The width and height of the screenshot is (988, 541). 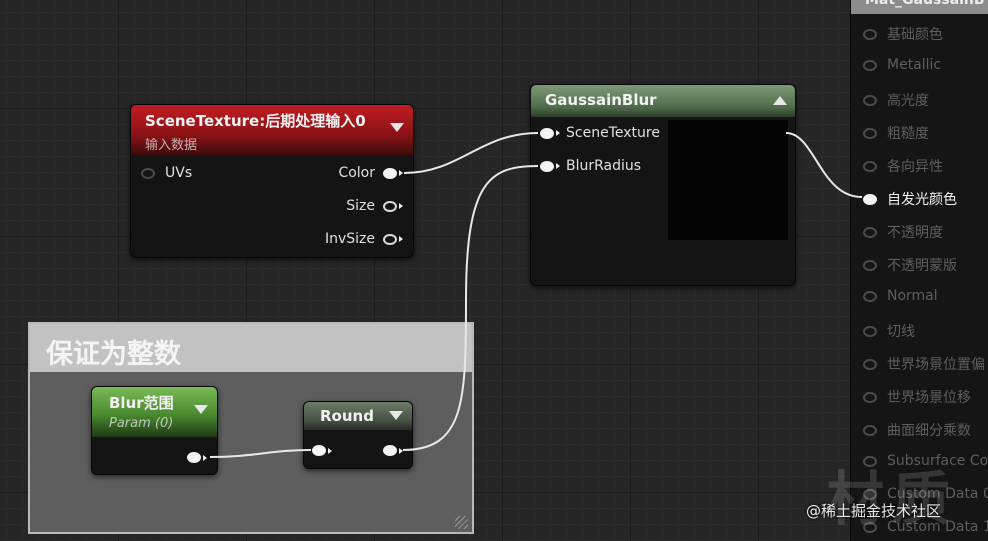 I want to click on pin-size: Size, so click(x=374, y=206).